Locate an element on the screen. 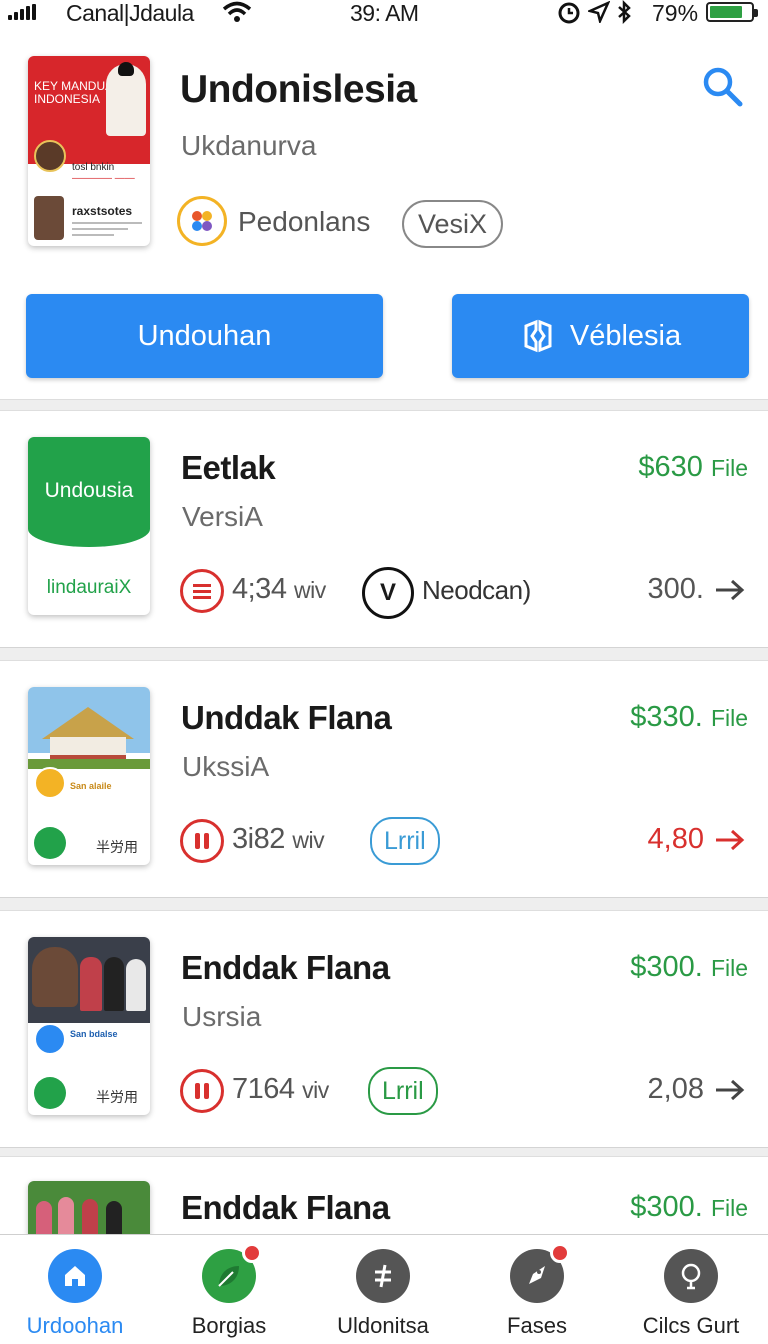 The image size is (768, 1344). thumb-label: Undousia is located at coordinates (89, 490).